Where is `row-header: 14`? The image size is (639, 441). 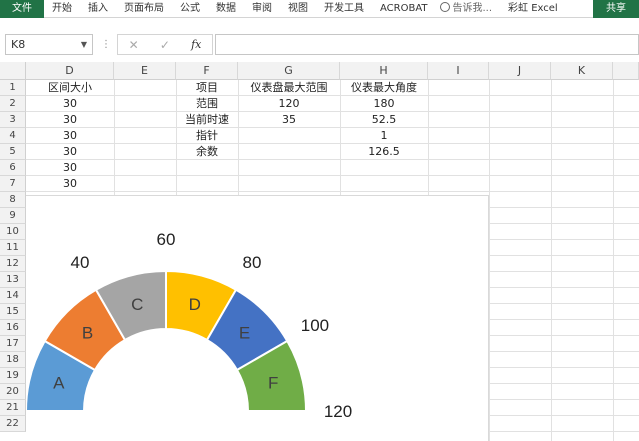 row-header: 14 is located at coordinates (13, 296).